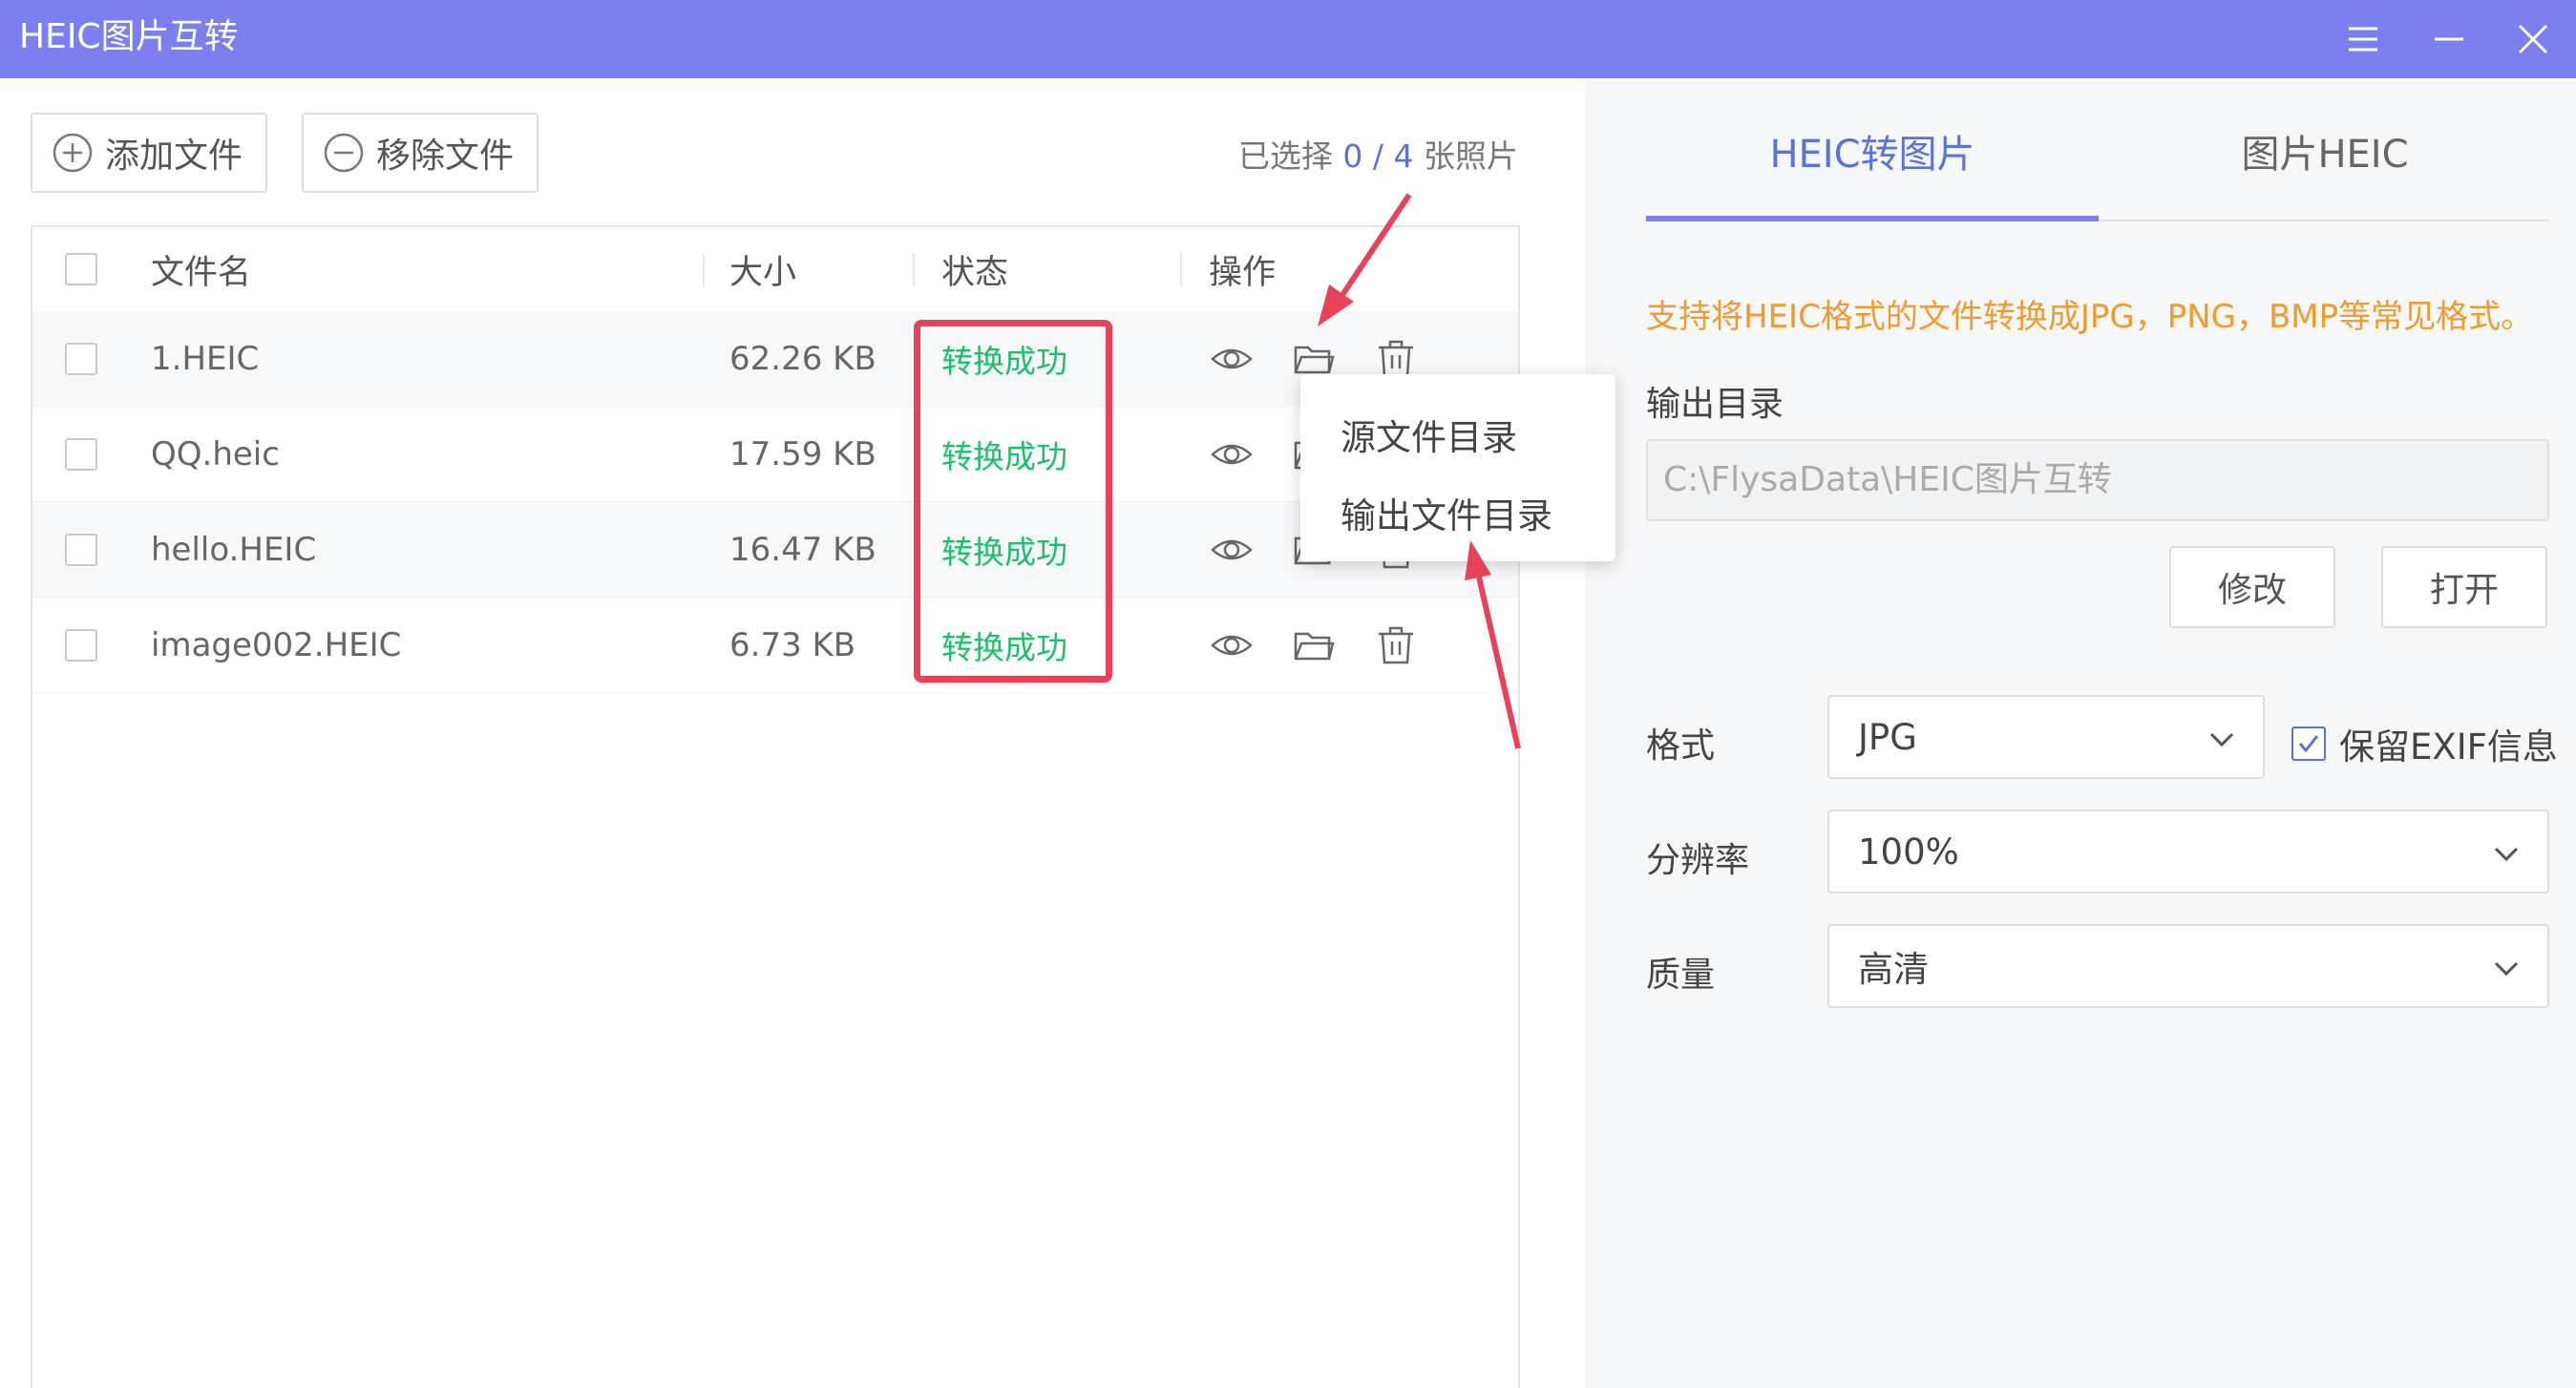 This screenshot has width=2576, height=1388. Describe the element at coordinates (1681, 746) in the screenshot. I see `format-label: 格式` at that location.